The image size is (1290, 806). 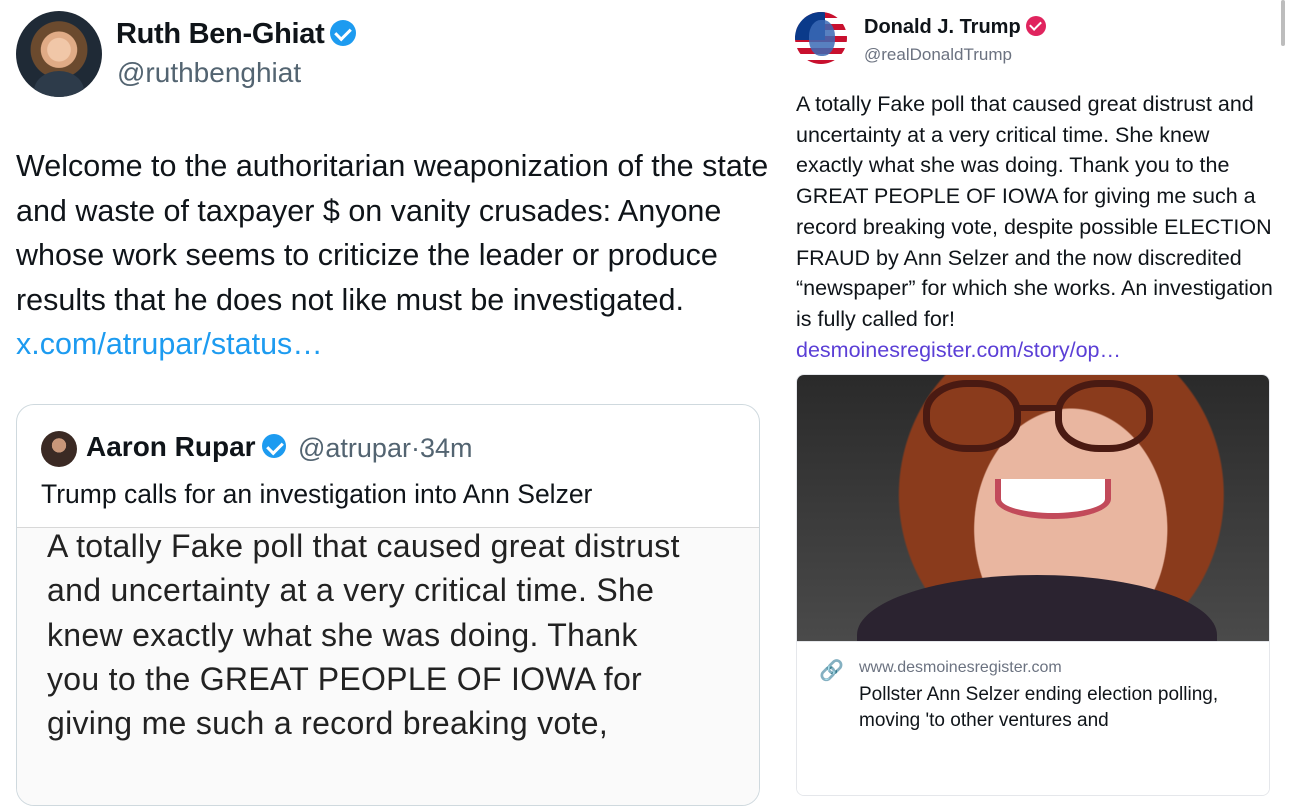 What do you see at coordinates (344, 678) in the screenshot?
I see `embedded-line: you to the GREAT PEOPLE OF IOWA for` at bounding box center [344, 678].